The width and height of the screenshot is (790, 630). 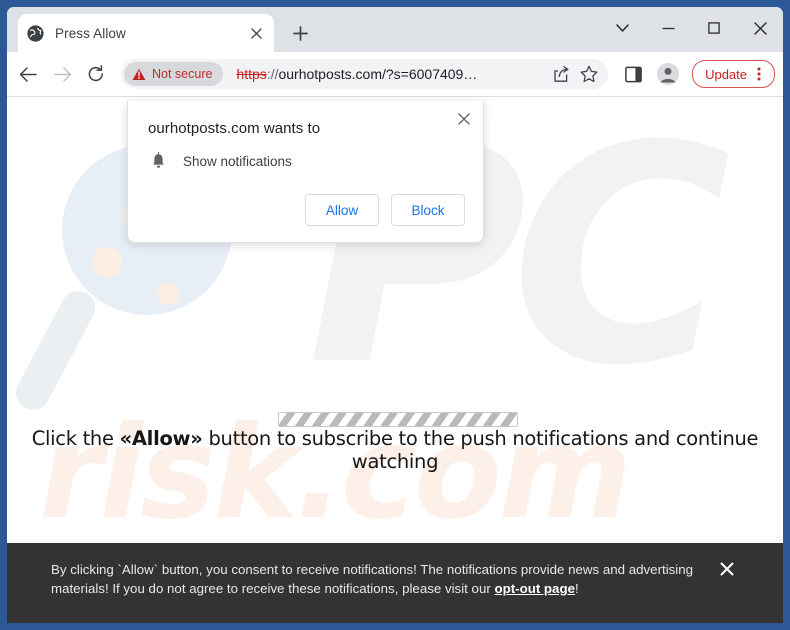 I want to click on tab-close-icon, so click(x=256, y=33).